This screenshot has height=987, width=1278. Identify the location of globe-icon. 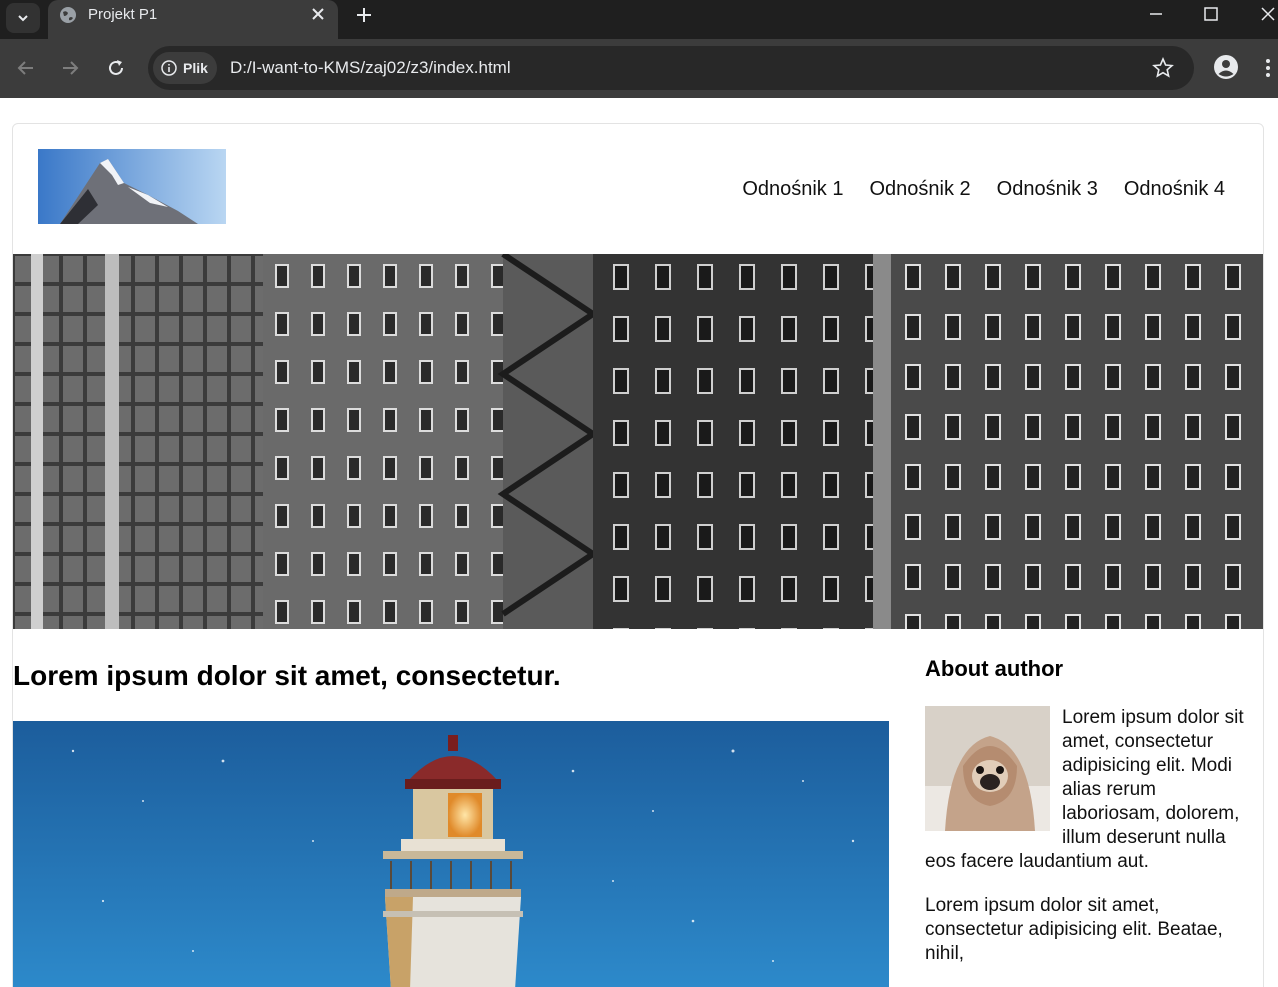
(68, 15).